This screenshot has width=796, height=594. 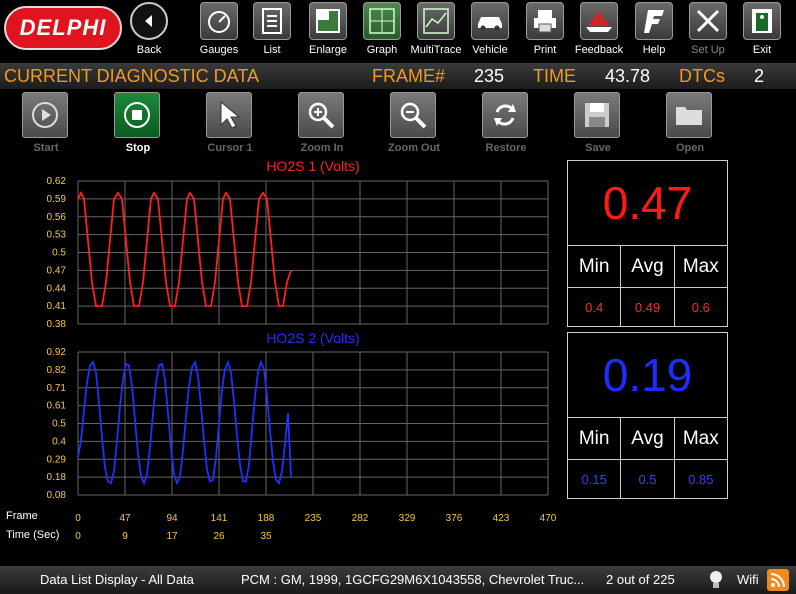 What do you see at coordinates (219, 21) in the screenshot?
I see `gauge-icon` at bounding box center [219, 21].